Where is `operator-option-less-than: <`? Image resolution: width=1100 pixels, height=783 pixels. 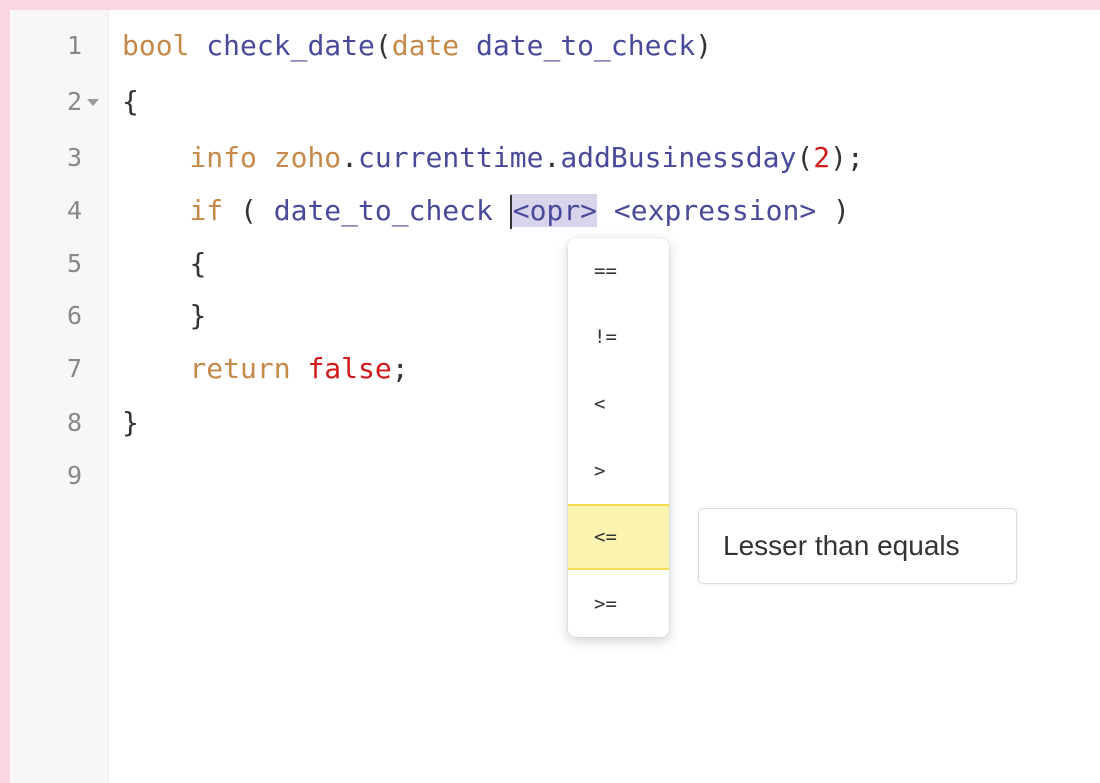
operator-option-less-than: < is located at coordinates (618, 404).